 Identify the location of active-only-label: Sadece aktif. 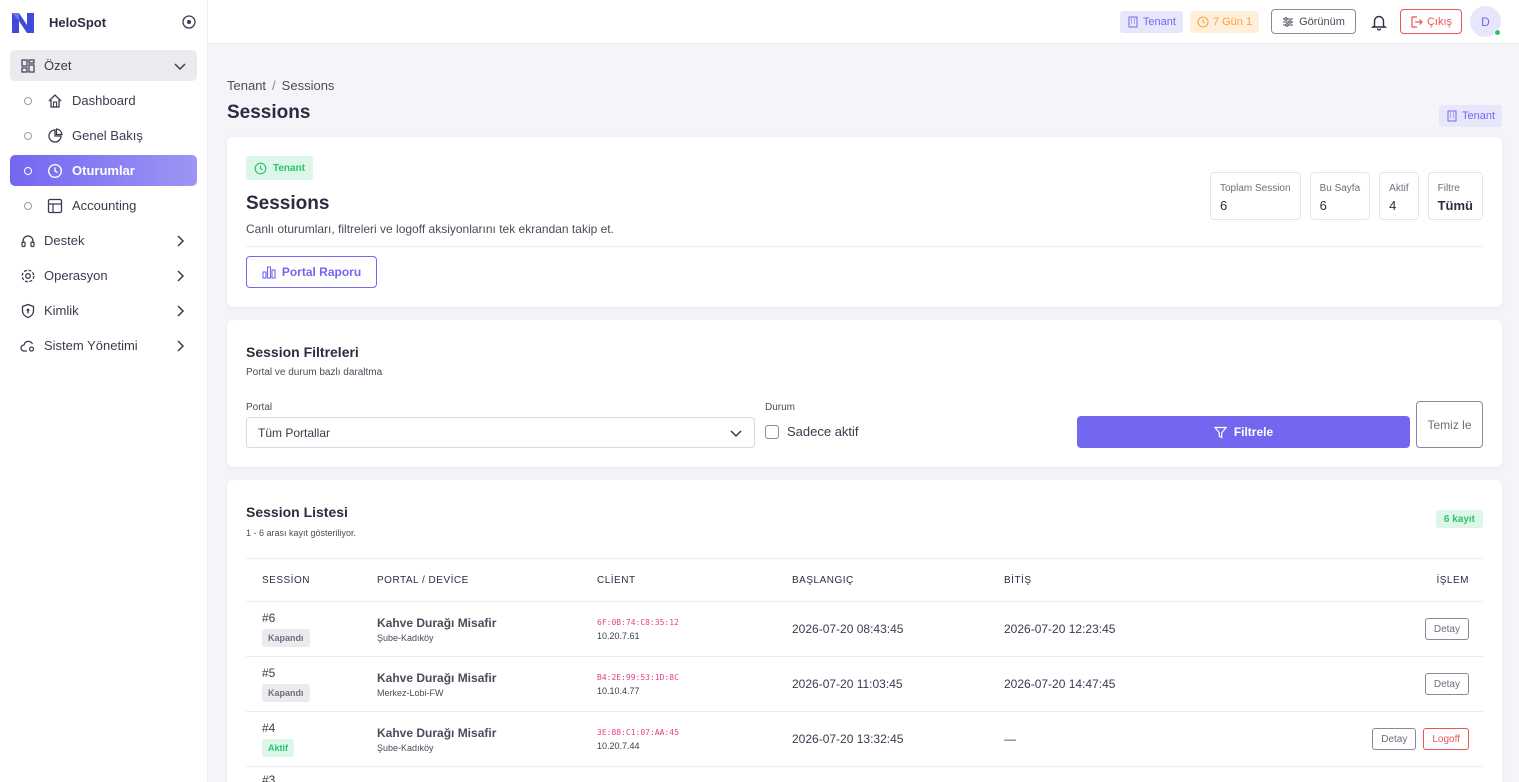
(823, 431).